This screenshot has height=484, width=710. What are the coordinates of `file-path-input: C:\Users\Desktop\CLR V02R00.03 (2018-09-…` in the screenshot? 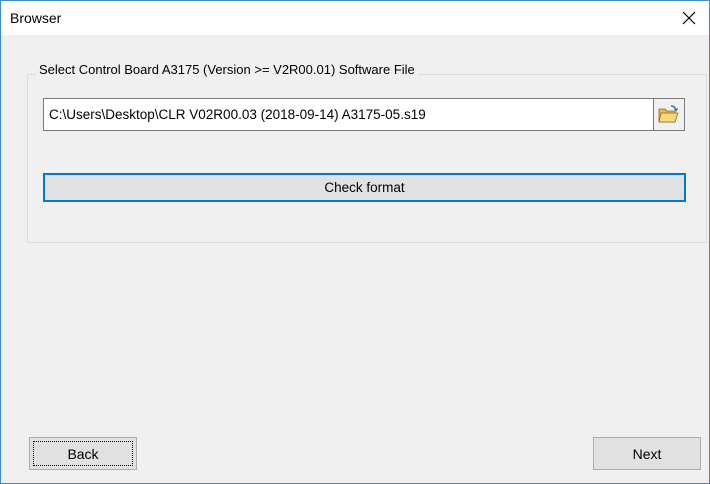 It's located at (348, 114).